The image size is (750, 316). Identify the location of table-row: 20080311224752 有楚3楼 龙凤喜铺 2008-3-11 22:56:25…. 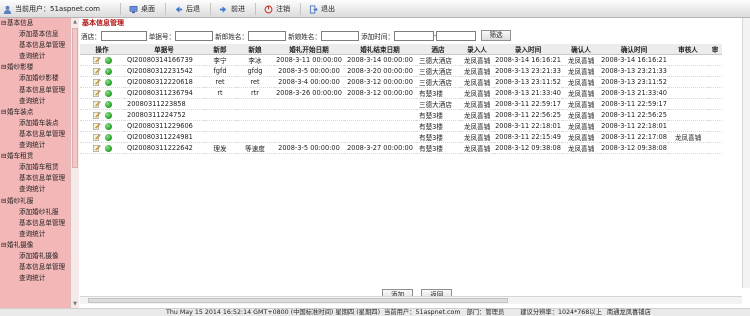
(401, 115).